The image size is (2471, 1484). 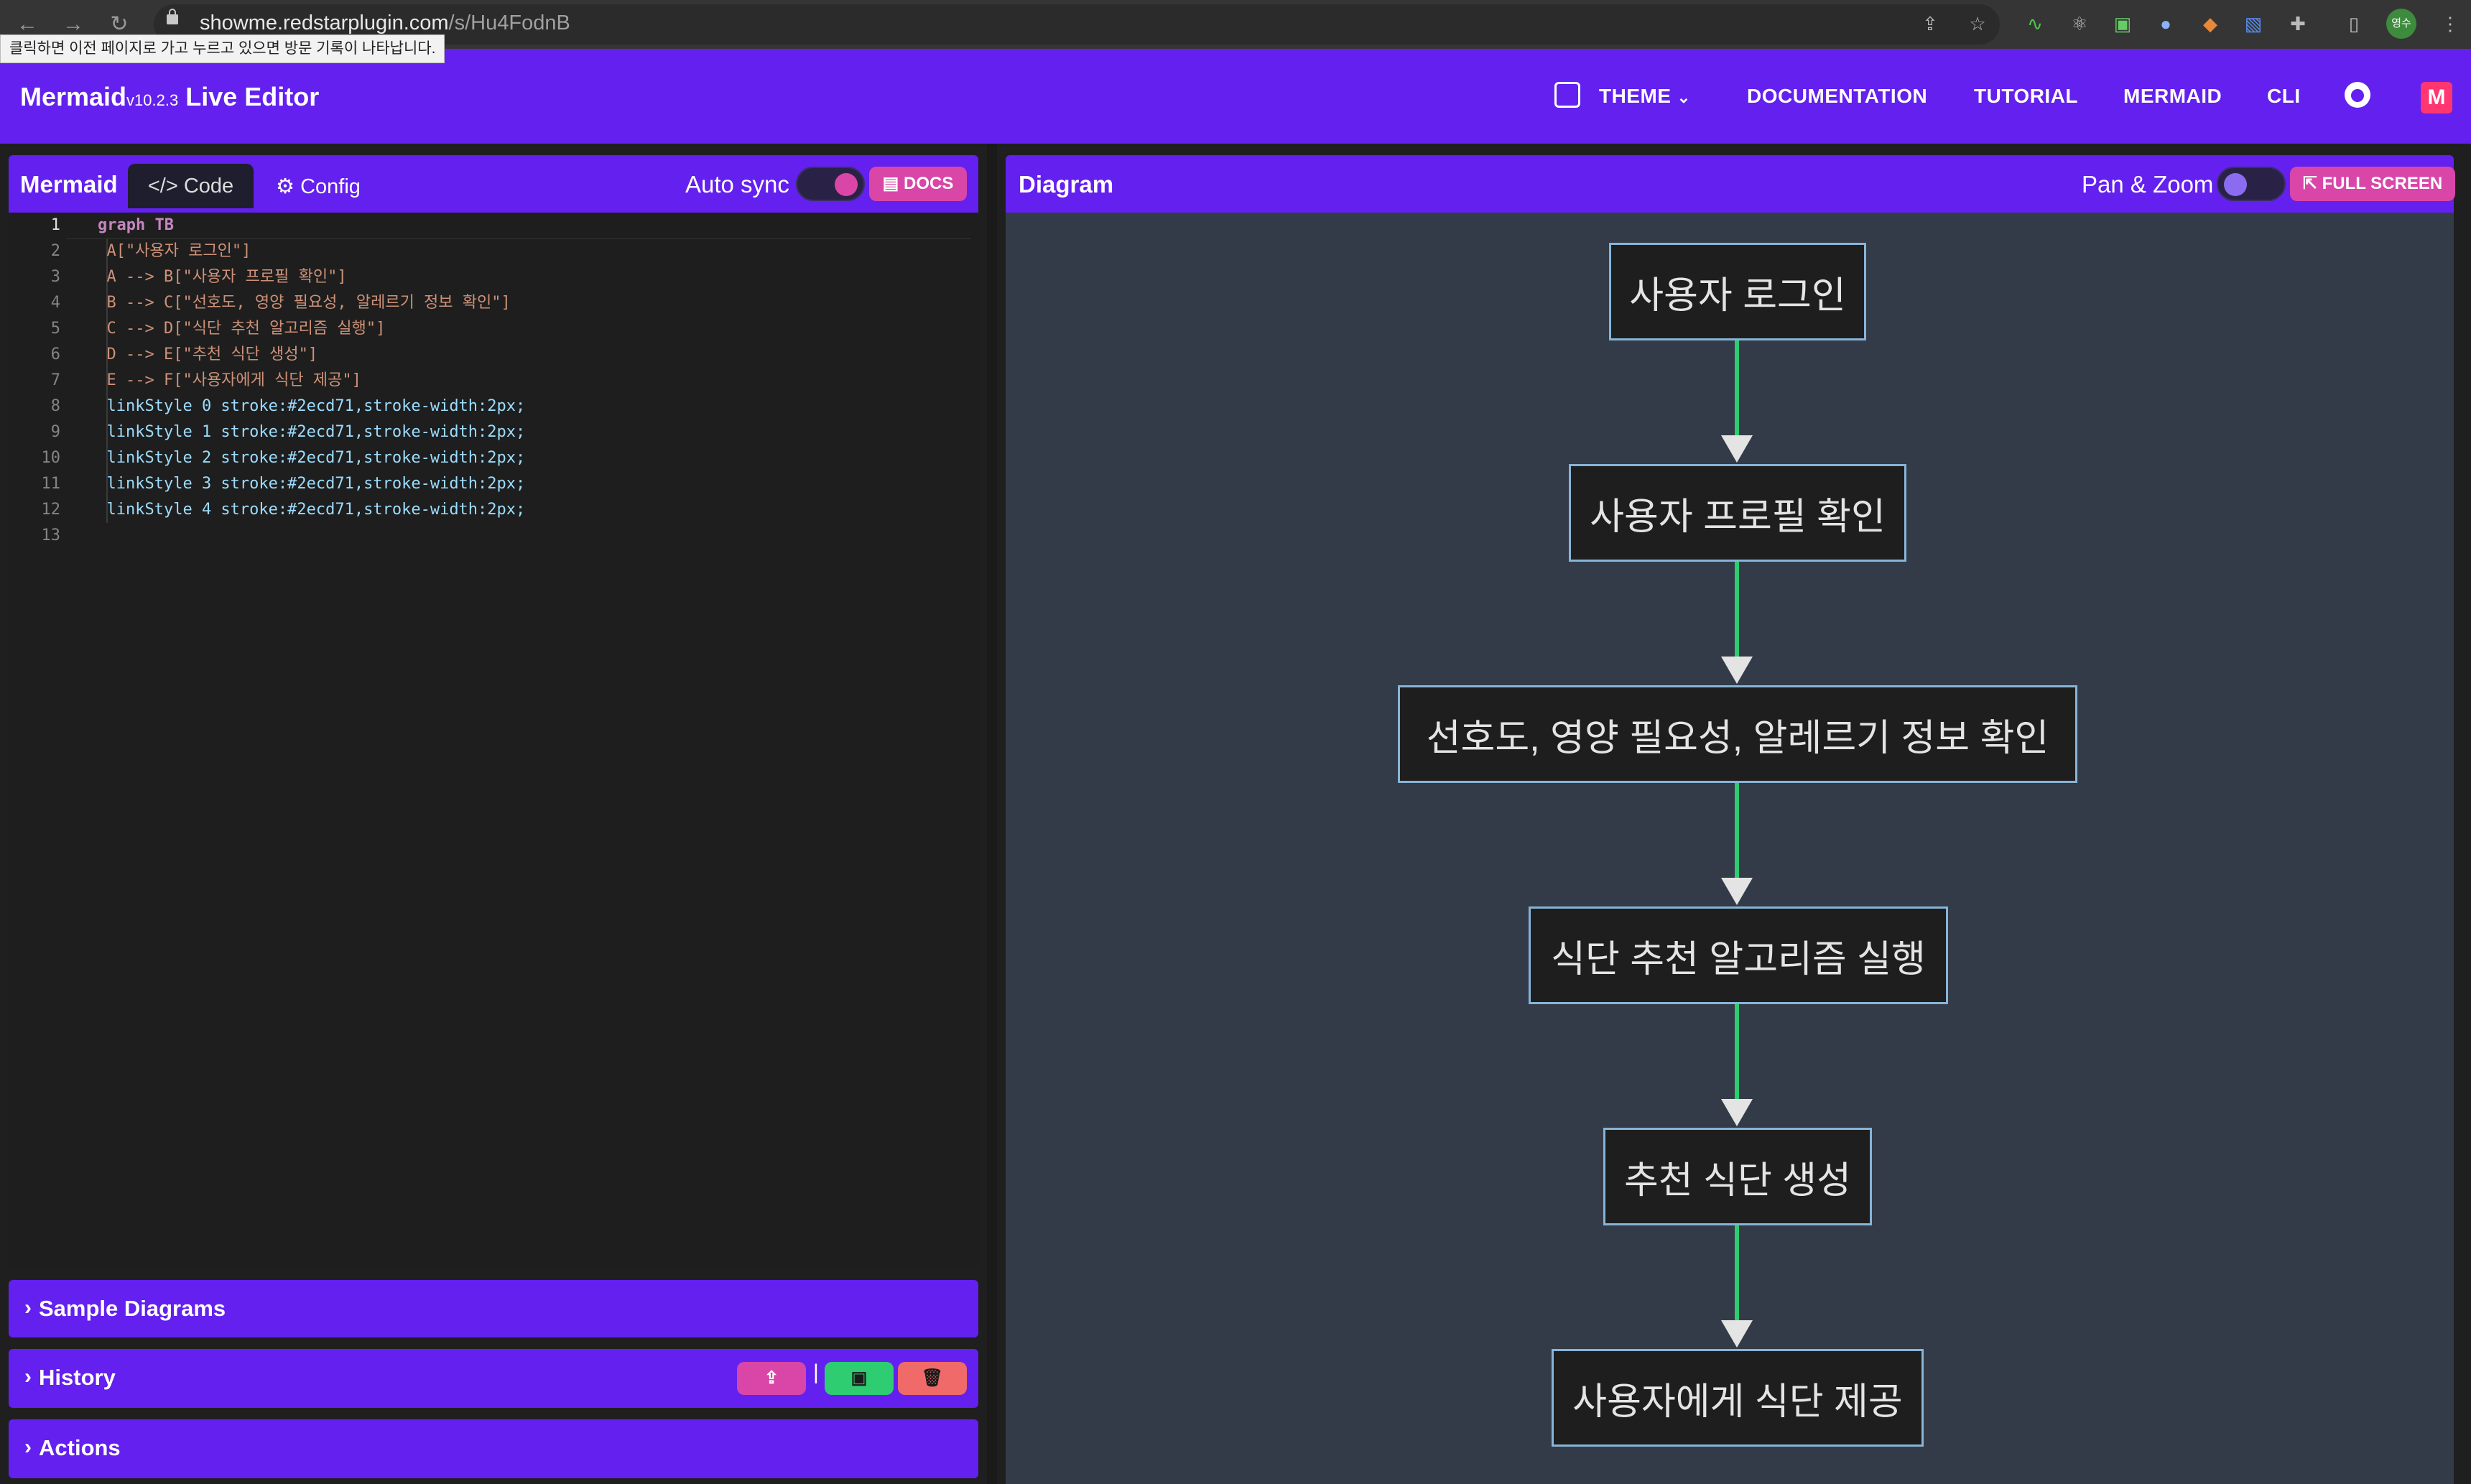 I want to click on node-f: 사용자에게 식단 제공, so click(x=1738, y=1398).